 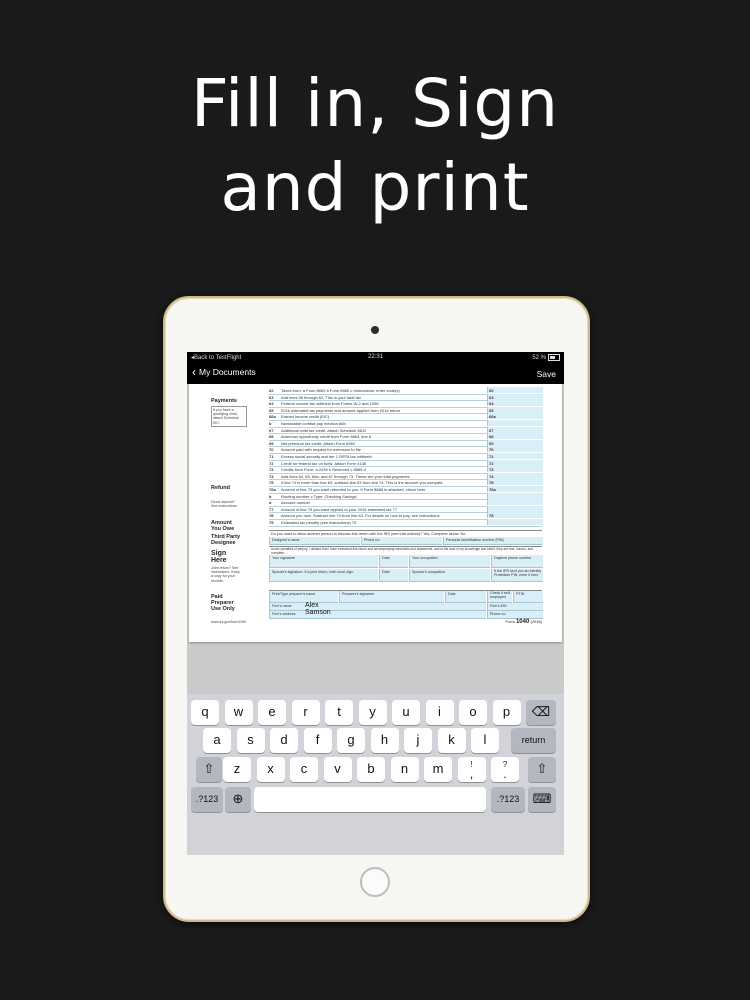 What do you see at coordinates (515, 429) in the screenshot?
I see `amount-field: 67` at bounding box center [515, 429].